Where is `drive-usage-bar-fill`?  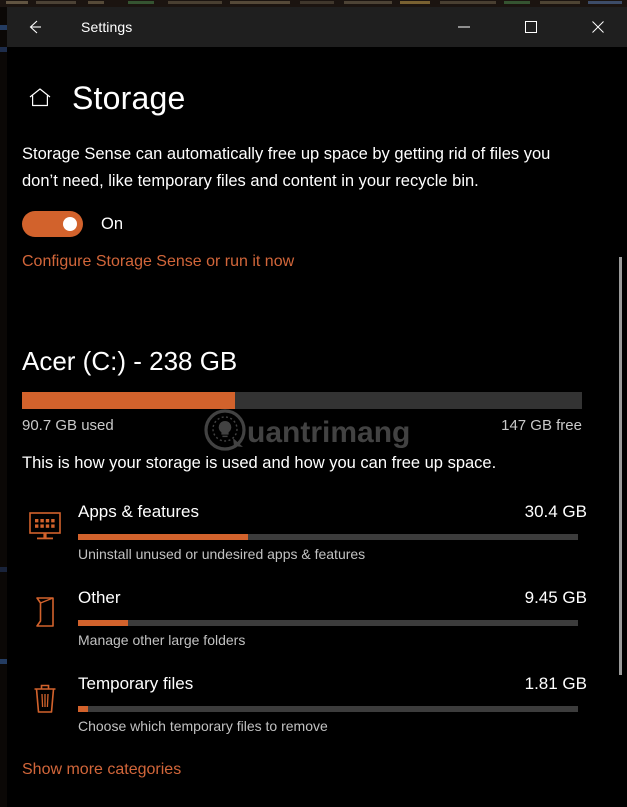 drive-usage-bar-fill is located at coordinates (128, 400).